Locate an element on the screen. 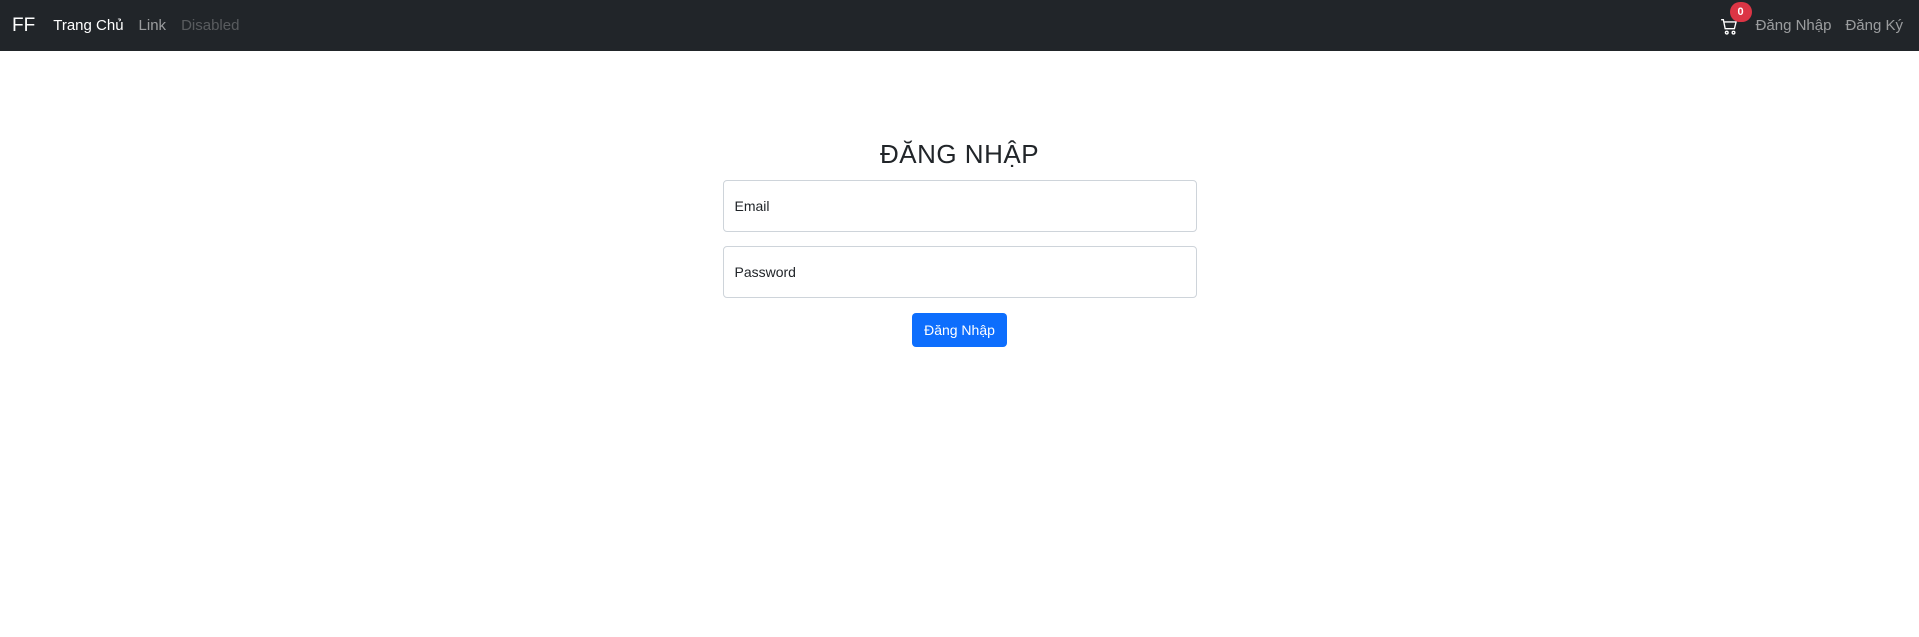 The height and width of the screenshot is (637, 1919). nav-link-register: Đăng Ký is located at coordinates (1874, 25).